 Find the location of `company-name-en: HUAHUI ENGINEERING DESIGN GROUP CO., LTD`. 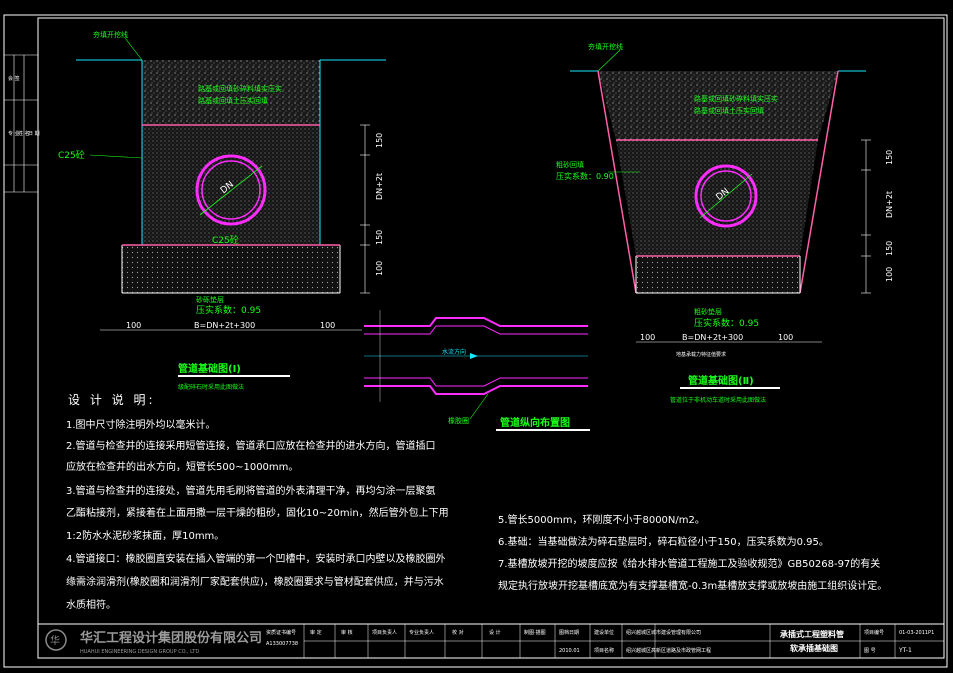

company-name-en: HUAHUI ENGINEERING DESIGN GROUP CO., LTD is located at coordinates (139, 652).